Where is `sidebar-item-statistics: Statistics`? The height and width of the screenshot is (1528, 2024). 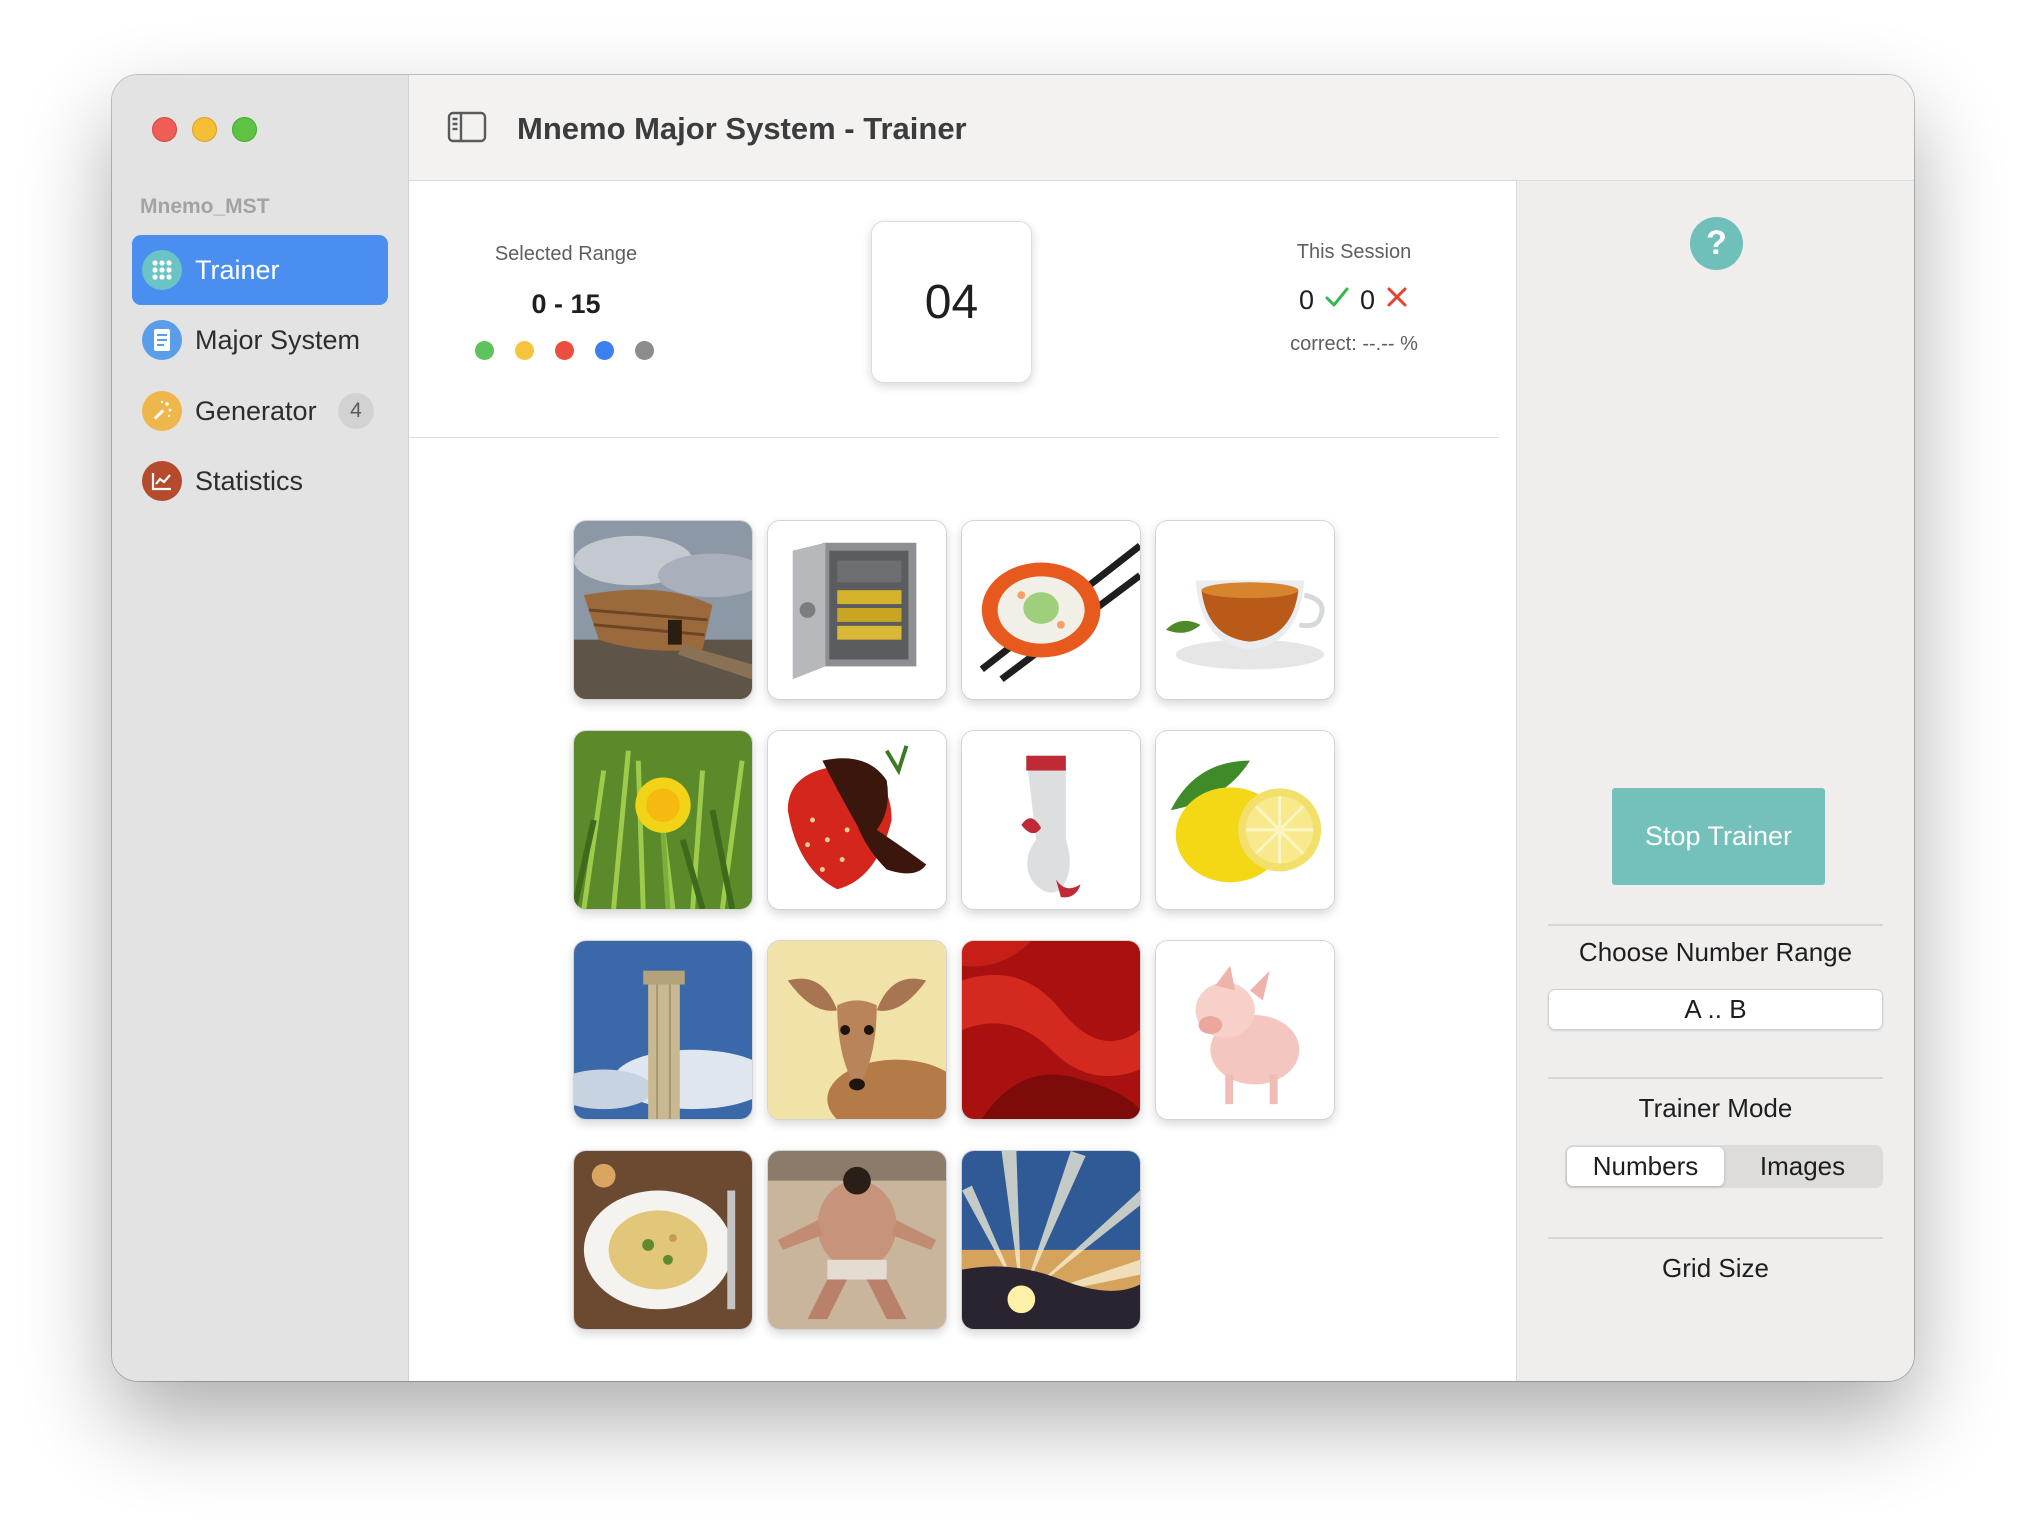
sidebar-item-statistics: Statistics is located at coordinates (260, 481).